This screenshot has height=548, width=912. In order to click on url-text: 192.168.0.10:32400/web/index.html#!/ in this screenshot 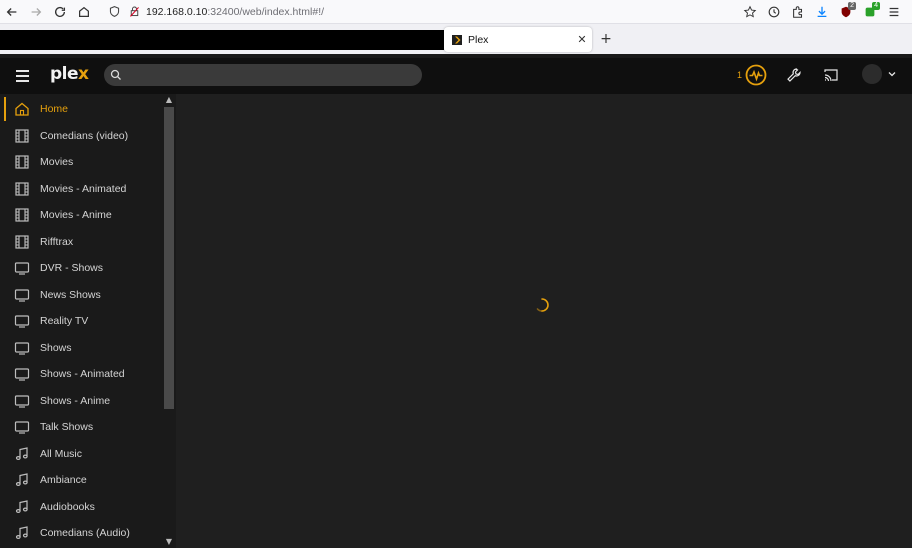, I will do `click(235, 12)`.